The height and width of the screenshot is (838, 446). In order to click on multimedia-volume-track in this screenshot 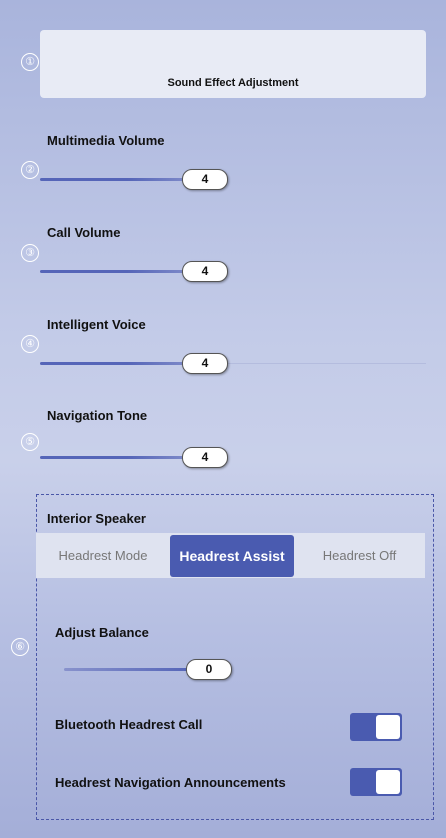, I will do `click(113, 179)`.